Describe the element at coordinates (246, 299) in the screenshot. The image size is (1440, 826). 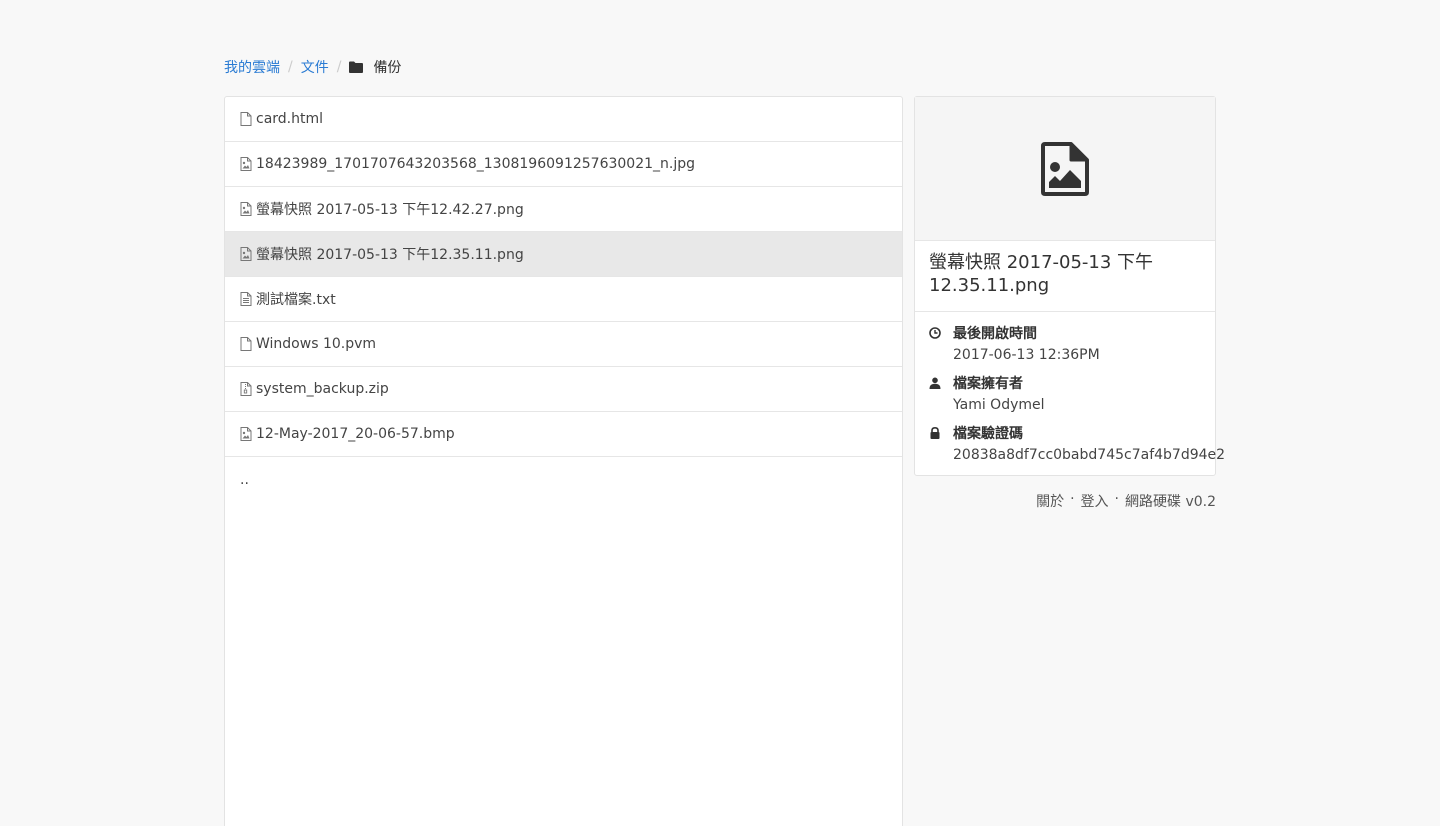
I see `text-file-icon` at that location.